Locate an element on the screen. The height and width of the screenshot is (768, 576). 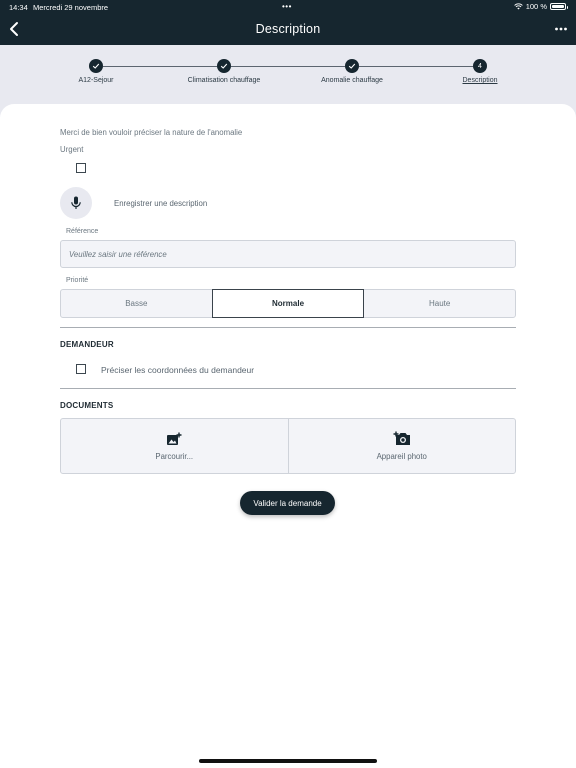
battery-icon is located at coordinates (559, 6).